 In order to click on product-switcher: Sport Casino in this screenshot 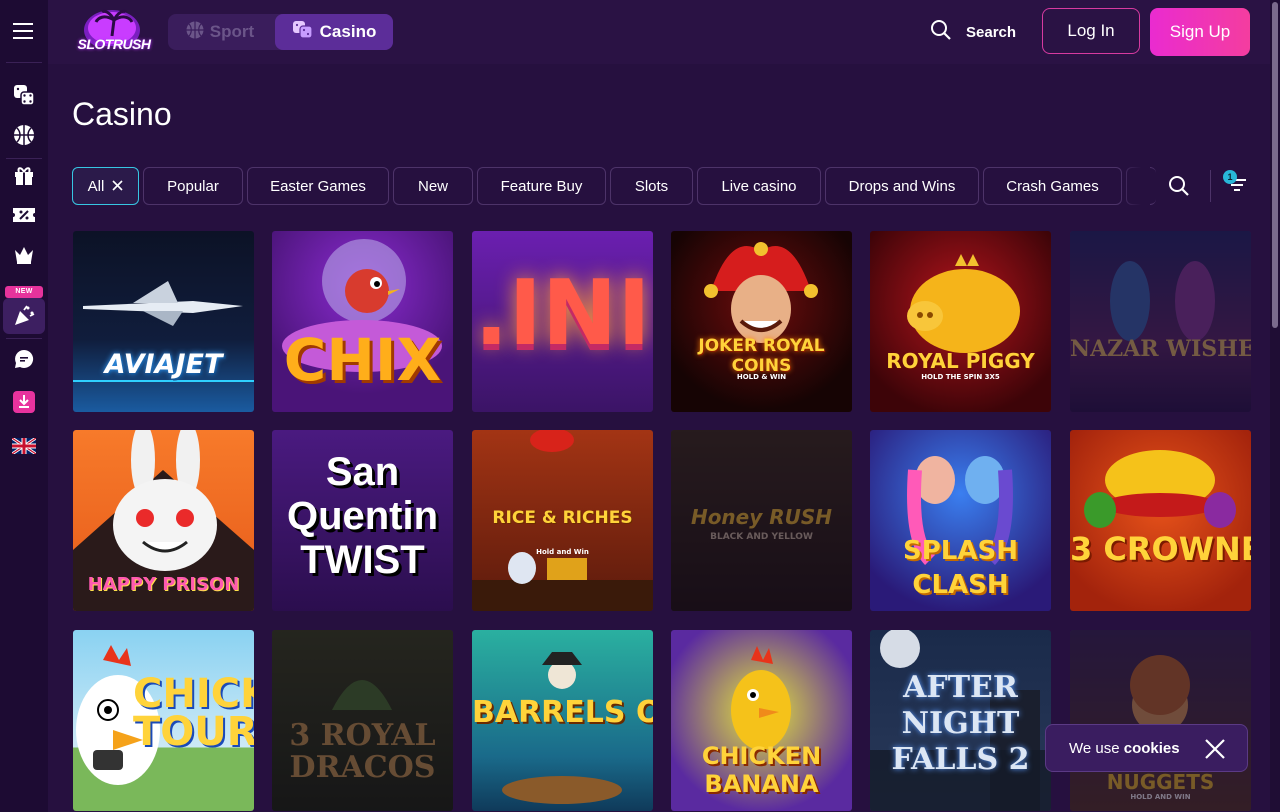, I will do `click(280, 32)`.